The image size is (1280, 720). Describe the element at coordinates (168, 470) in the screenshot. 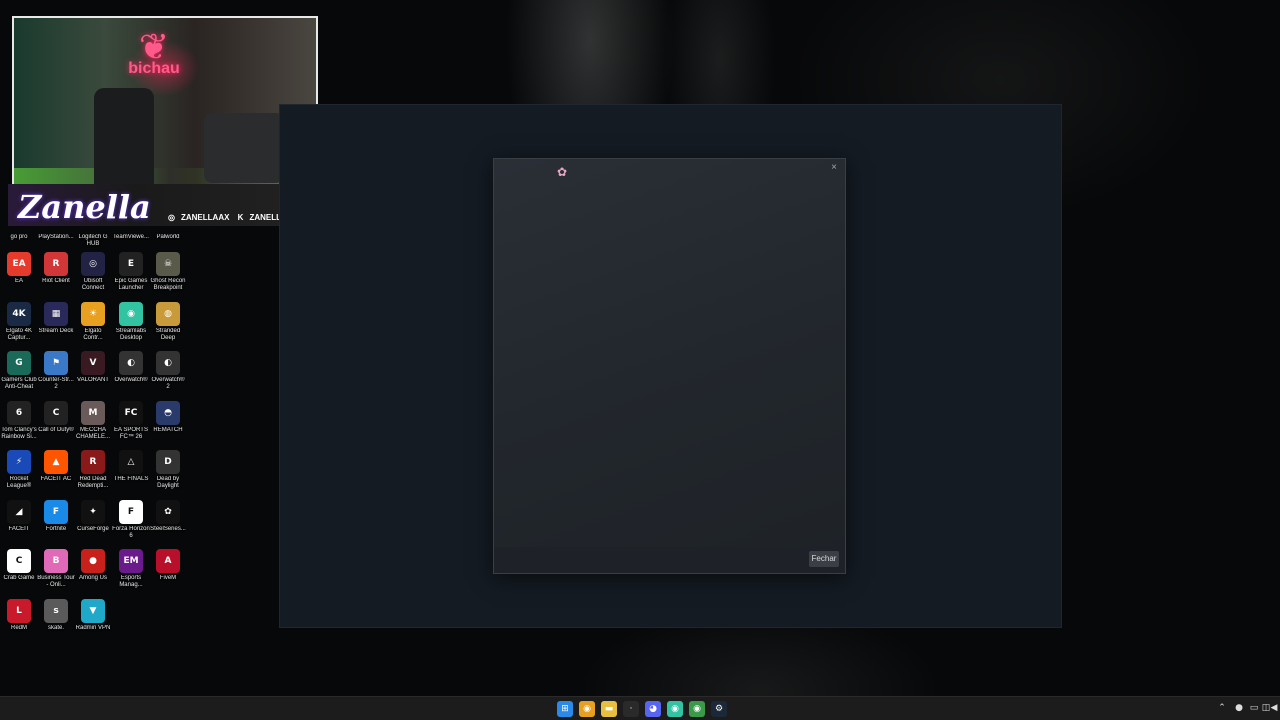

I see `desktop-shortcut: D Dead by Daylight` at that location.